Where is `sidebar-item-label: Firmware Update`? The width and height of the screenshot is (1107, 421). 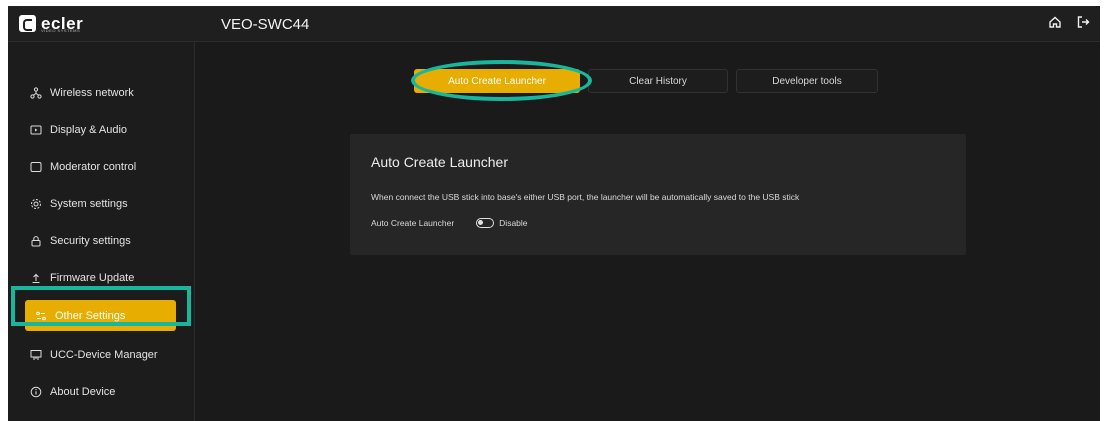 sidebar-item-label: Firmware Update is located at coordinates (92, 278).